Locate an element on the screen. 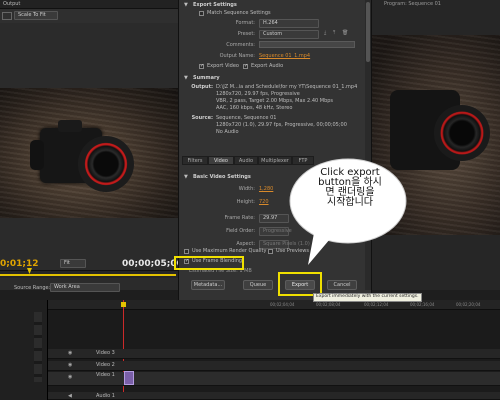 Image resolution: width=500 pixels, height=400 pixels. source-range-select: Work Area is located at coordinates (85, 287).